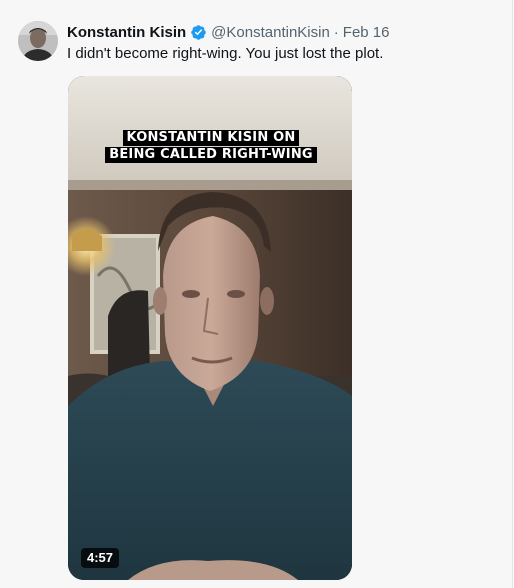 Image resolution: width=514 pixels, height=588 pixels. I want to click on video-duration-badge: 4:57, so click(100, 558).